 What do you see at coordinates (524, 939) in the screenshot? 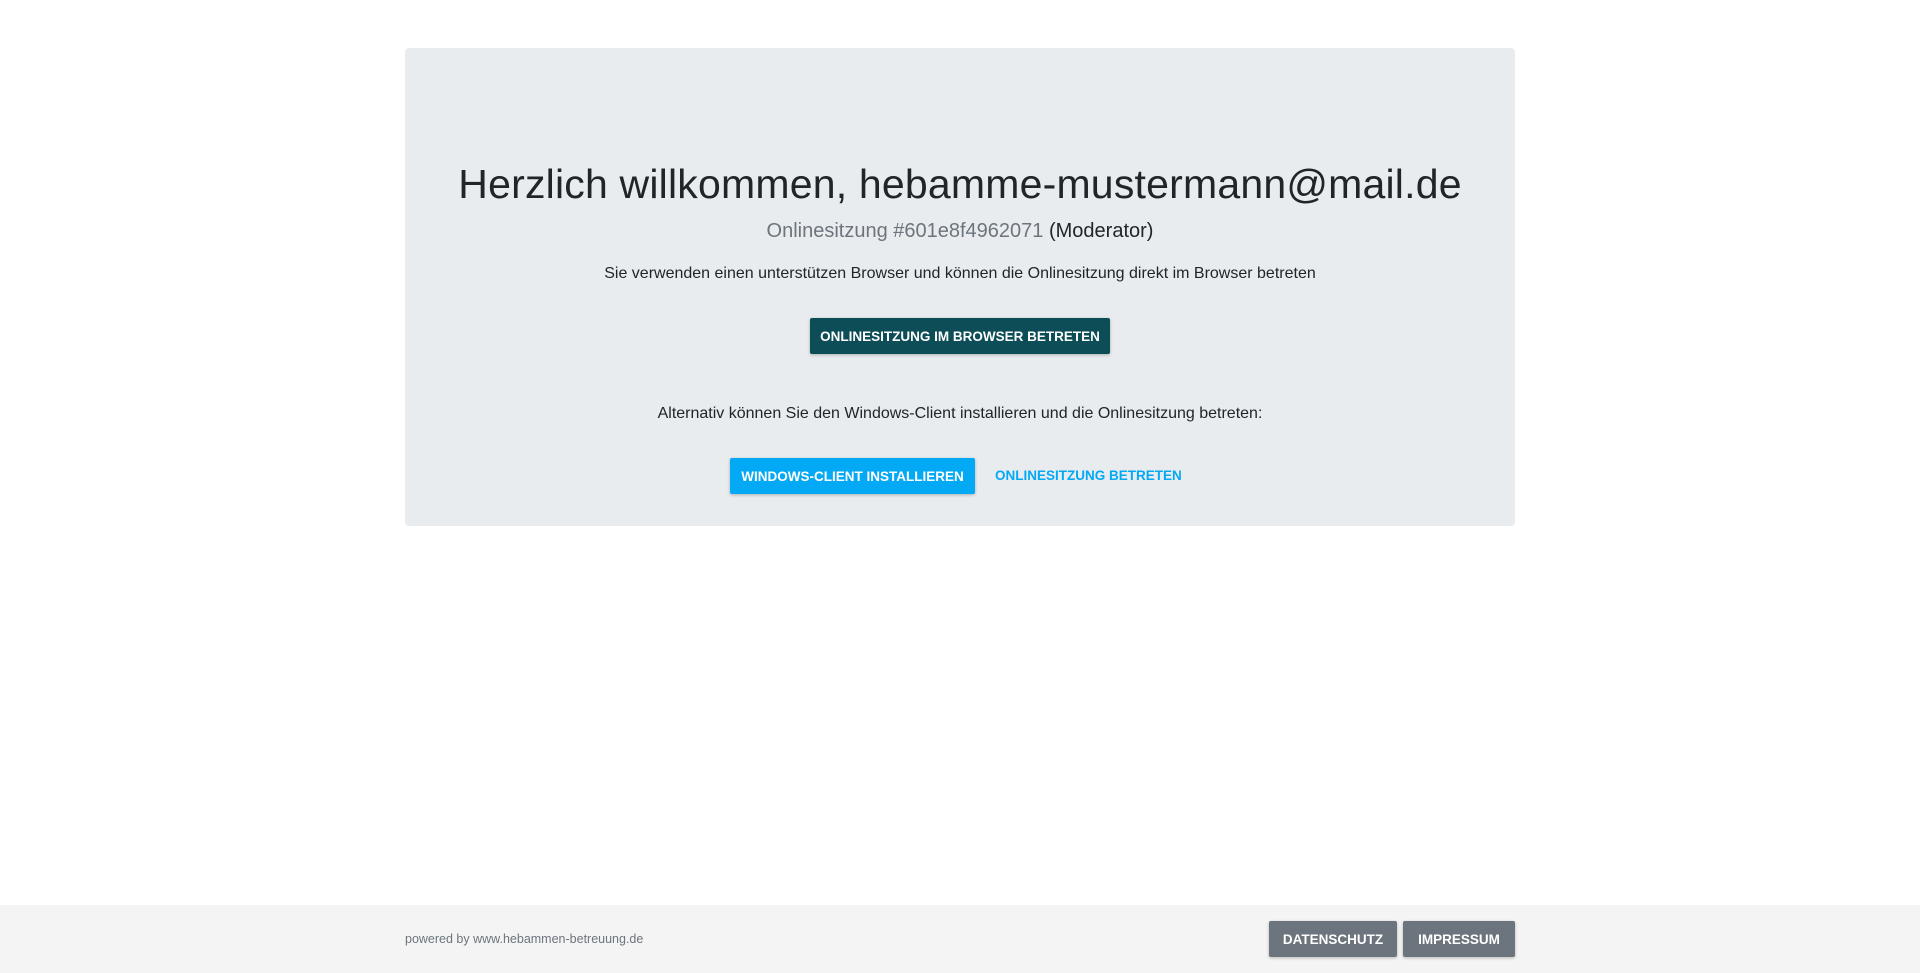
I see `powered-by-text: powered by www.hebammen-betreuung.de` at bounding box center [524, 939].